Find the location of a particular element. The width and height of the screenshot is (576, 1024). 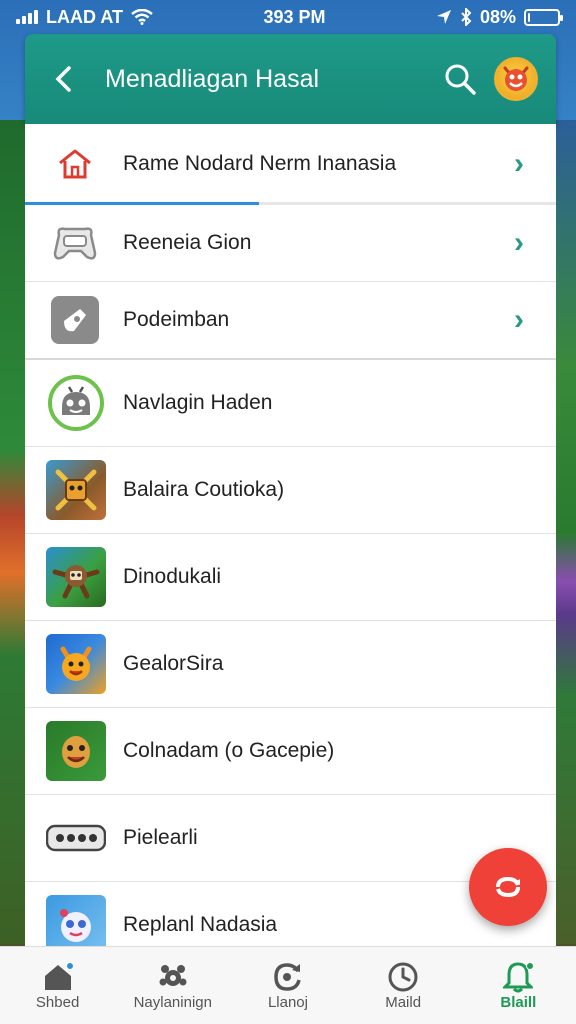

nav-item-mail: Maild is located at coordinates (403, 985).